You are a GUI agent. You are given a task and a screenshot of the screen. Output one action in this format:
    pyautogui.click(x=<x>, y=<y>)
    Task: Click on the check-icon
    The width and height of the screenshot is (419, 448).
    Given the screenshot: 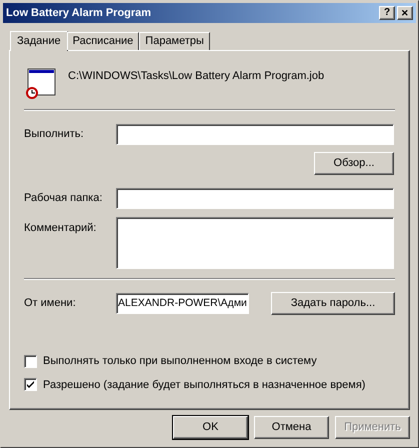 What is the action you would take?
    pyautogui.click(x=30, y=384)
    